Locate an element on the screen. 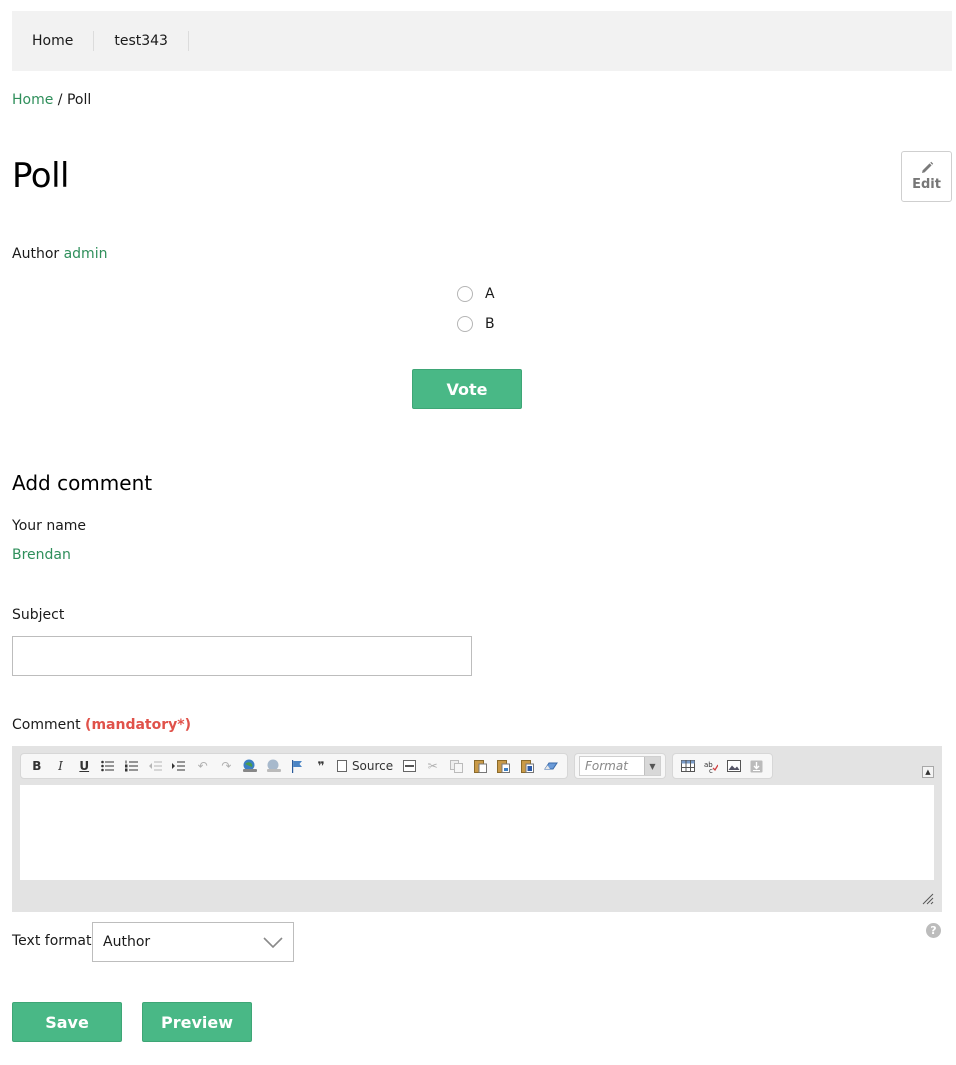  edit-button: Edit is located at coordinates (926, 176).